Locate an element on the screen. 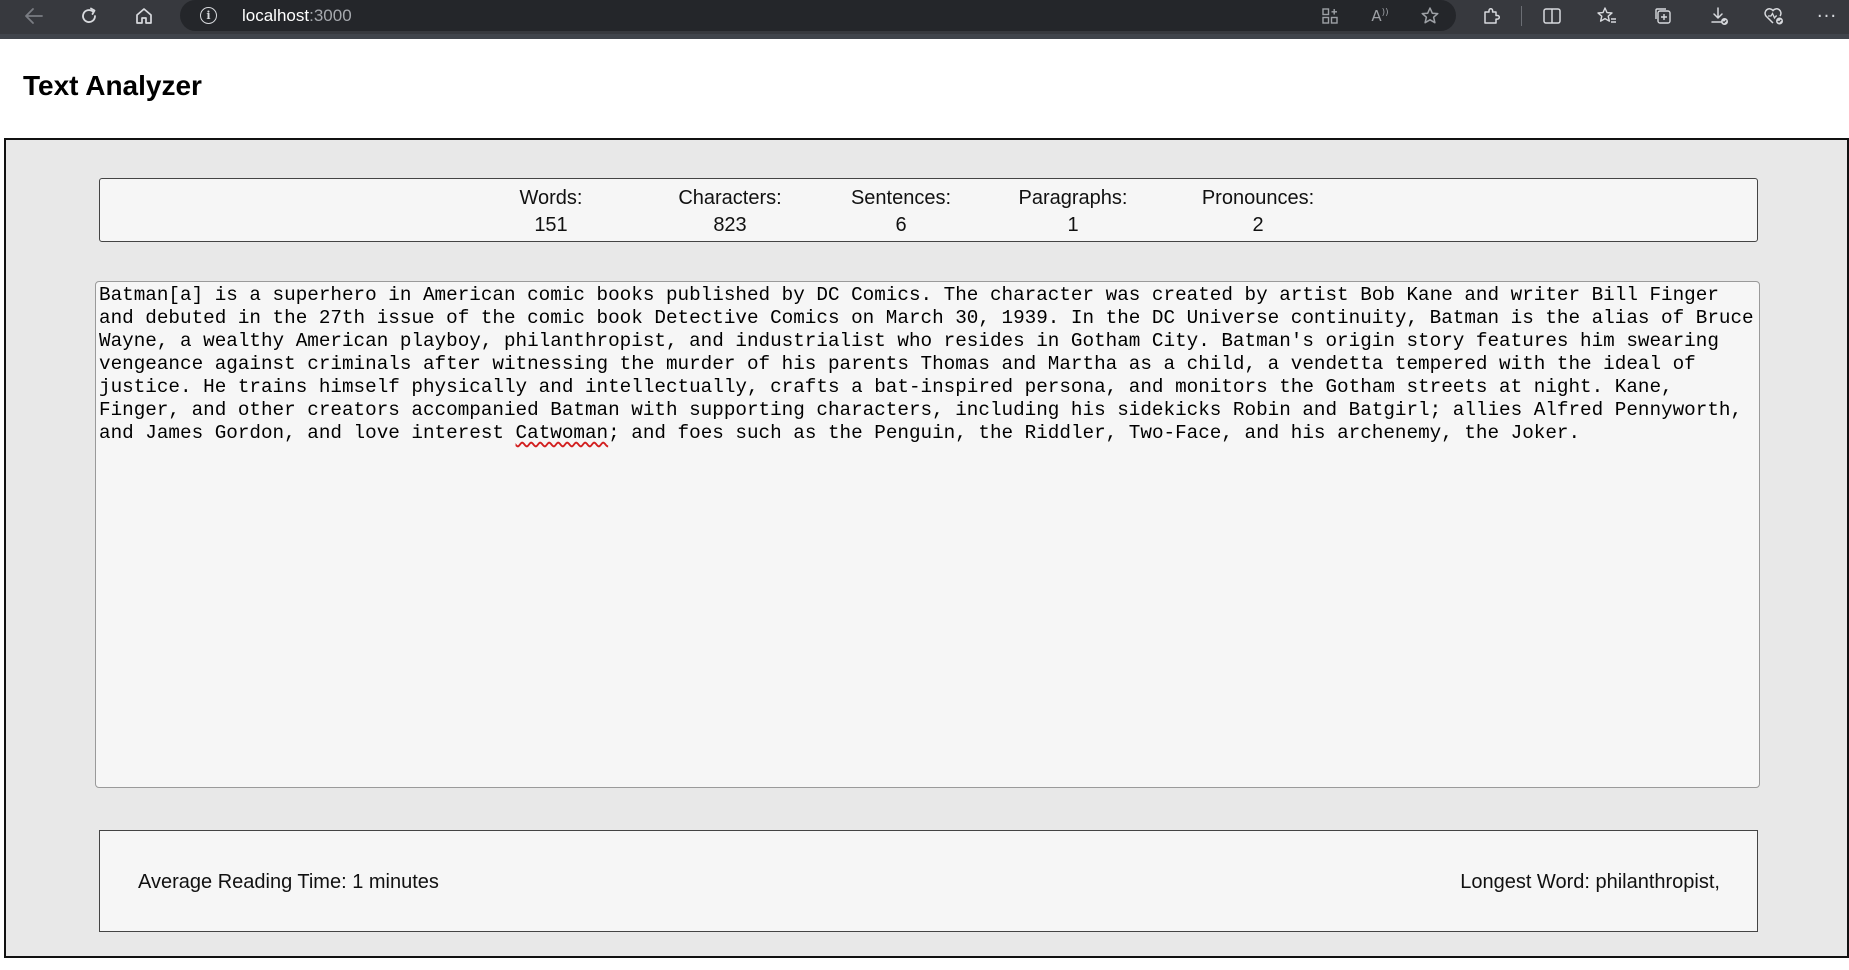 Image resolution: width=1849 pixels, height=970 pixels. stat-label: Words: is located at coordinates (551, 198).